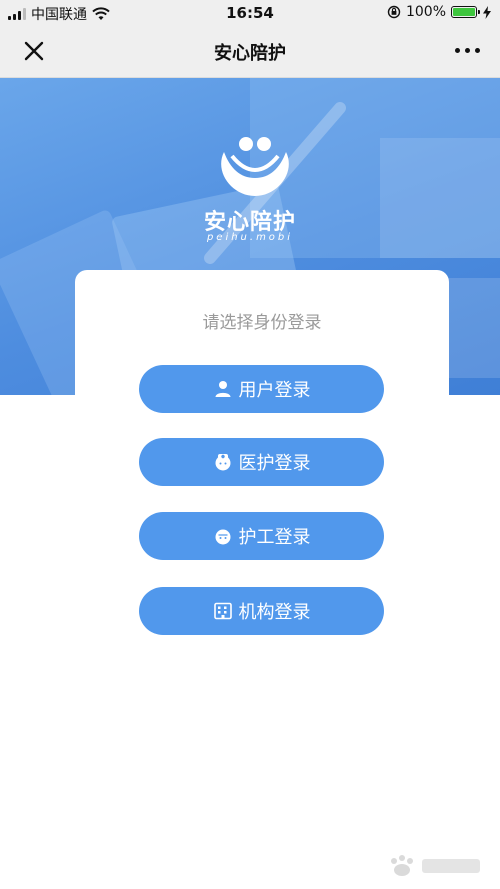 Image resolution: width=500 pixels, height=889 pixels. What do you see at coordinates (425, 12) in the screenshot?
I see `battery-percent: 100%` at bounding box center [425, 12].